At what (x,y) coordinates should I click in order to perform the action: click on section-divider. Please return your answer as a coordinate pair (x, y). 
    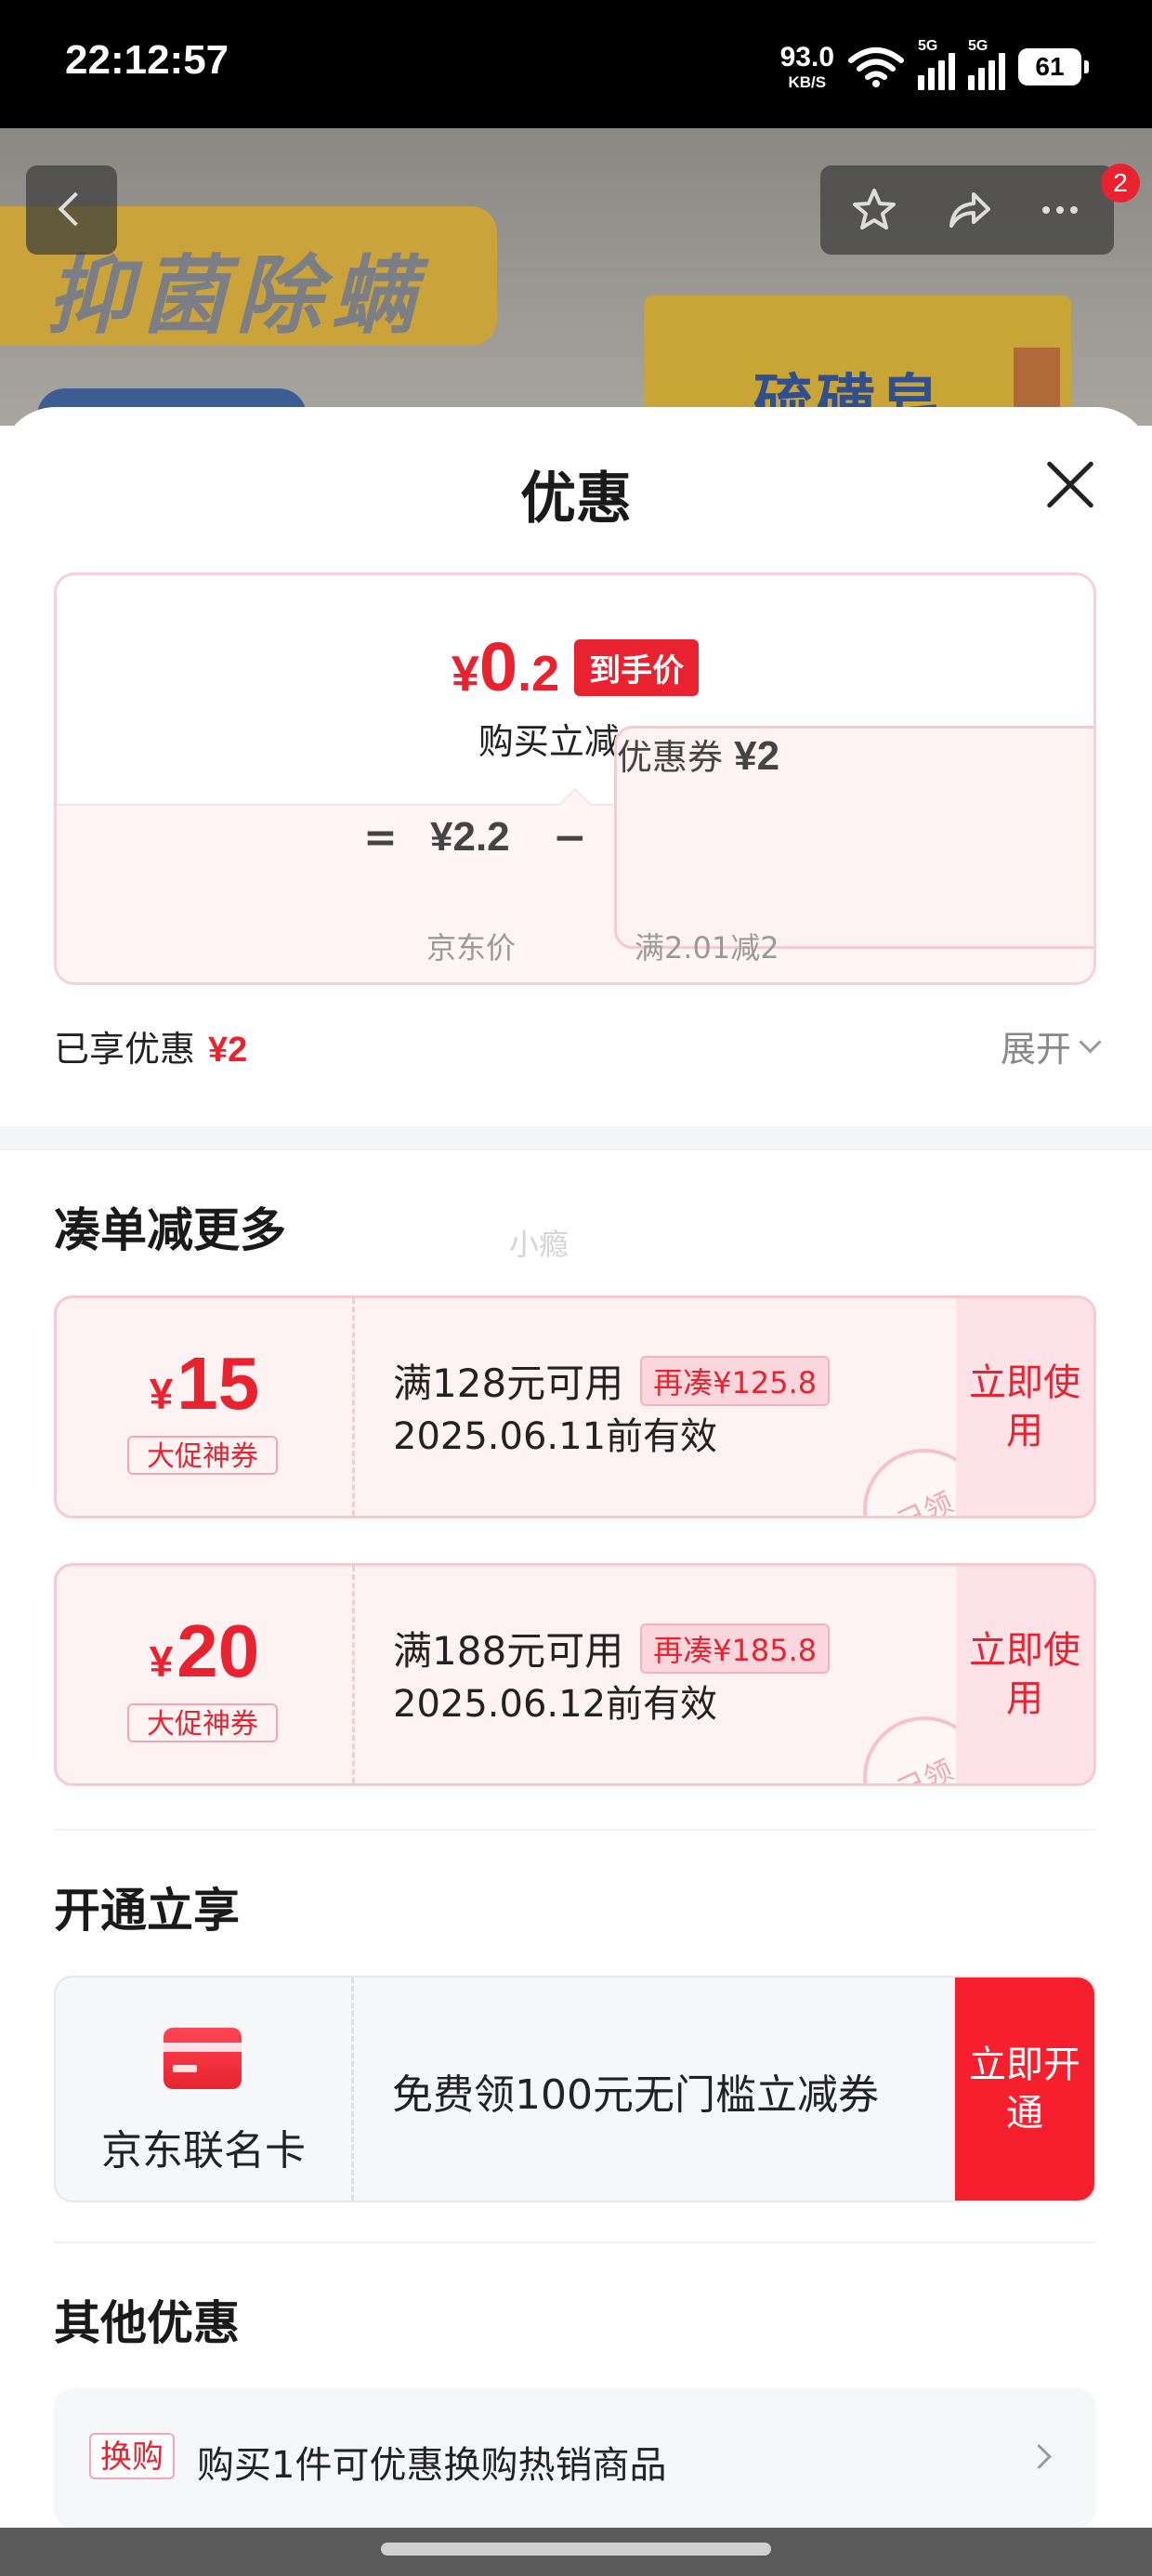
    Looking at the image, I should click on (576, 1138).